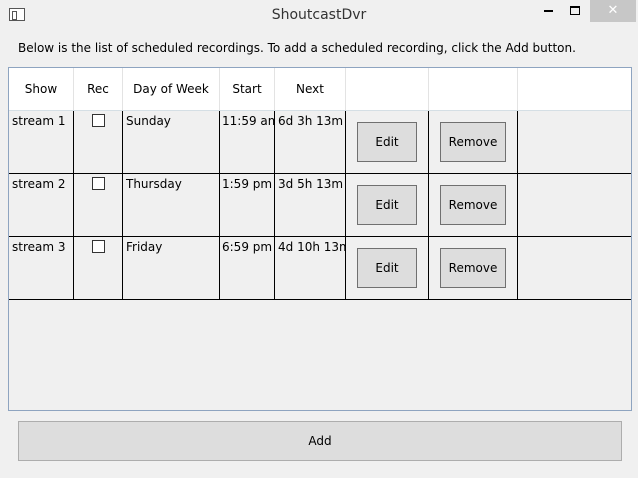 This screenshot has width=638, height=478. Describe the element at coordinates (310, 89) in the screenshot. I see `column-header-next: Next` at that location.